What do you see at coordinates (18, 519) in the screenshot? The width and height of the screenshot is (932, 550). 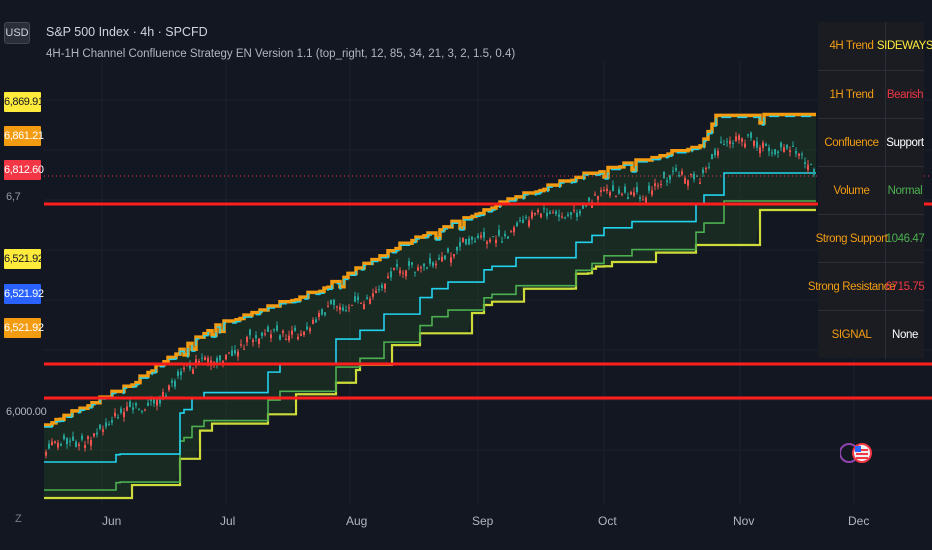 I see `timezone-toggle: Z` at bounding box center [18, 519].